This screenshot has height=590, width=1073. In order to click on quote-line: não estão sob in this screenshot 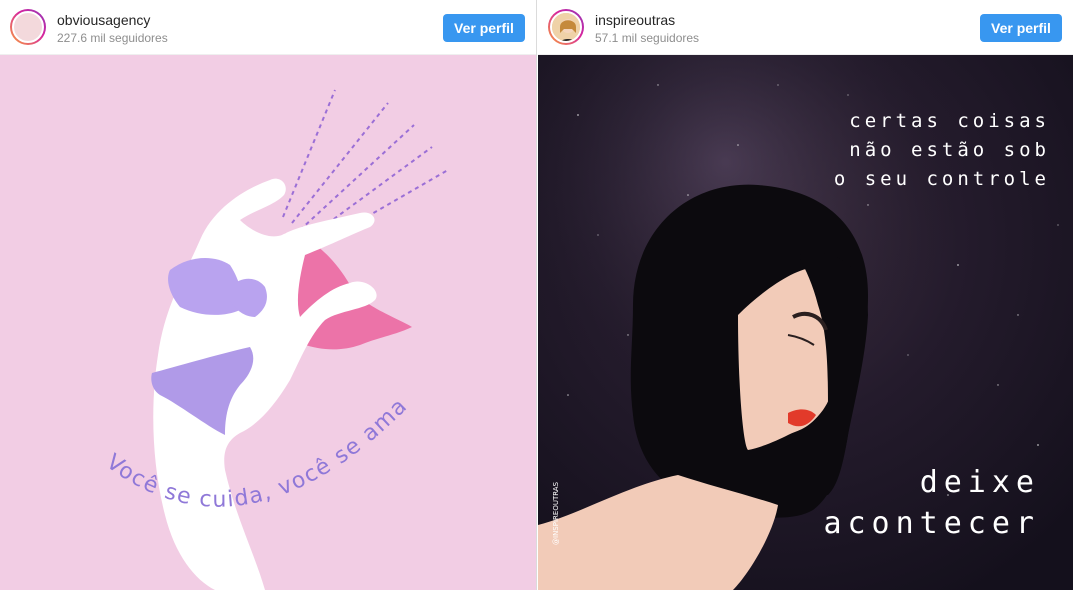, I will do `click(949, 150)`.